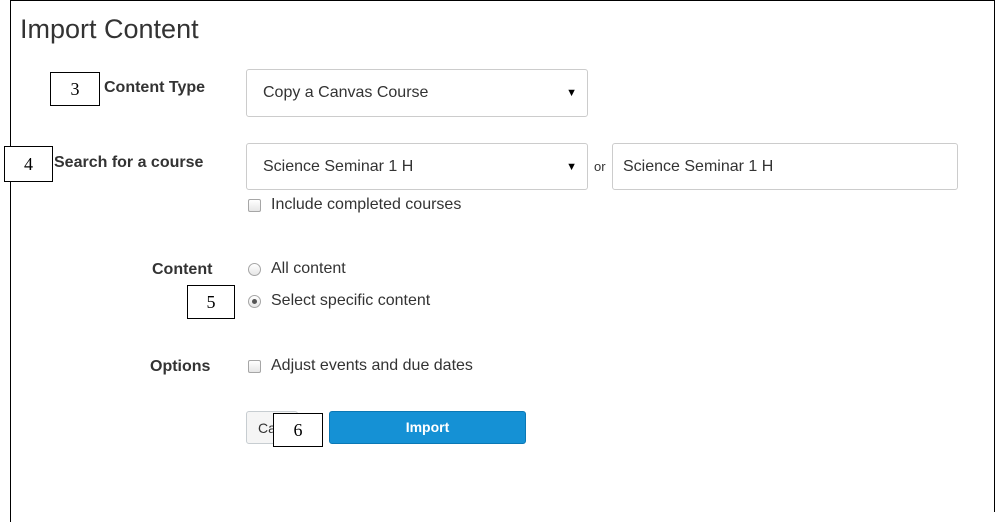 This screenshot has width=1002, height=522. What do you see at coordinates (28, 164) in the screenshot?
I see `step-marker-4: 4` at bounding box center [28, 164].